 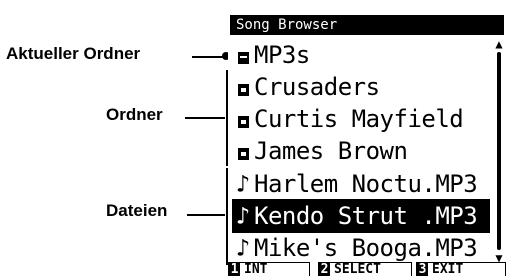 I want to click on function-key-select: 2 SELECT, so click(x=365, y=269).